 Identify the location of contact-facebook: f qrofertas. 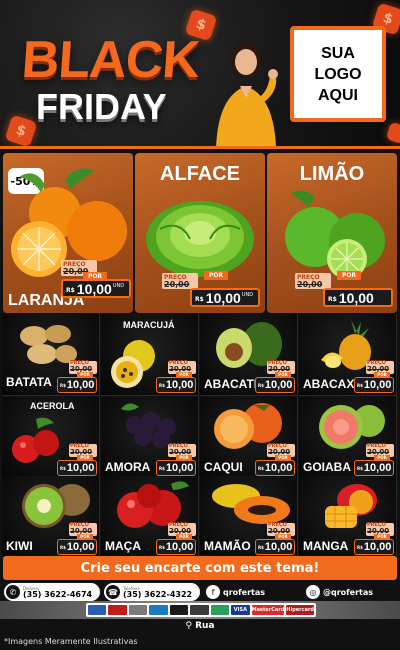
(252, 592).